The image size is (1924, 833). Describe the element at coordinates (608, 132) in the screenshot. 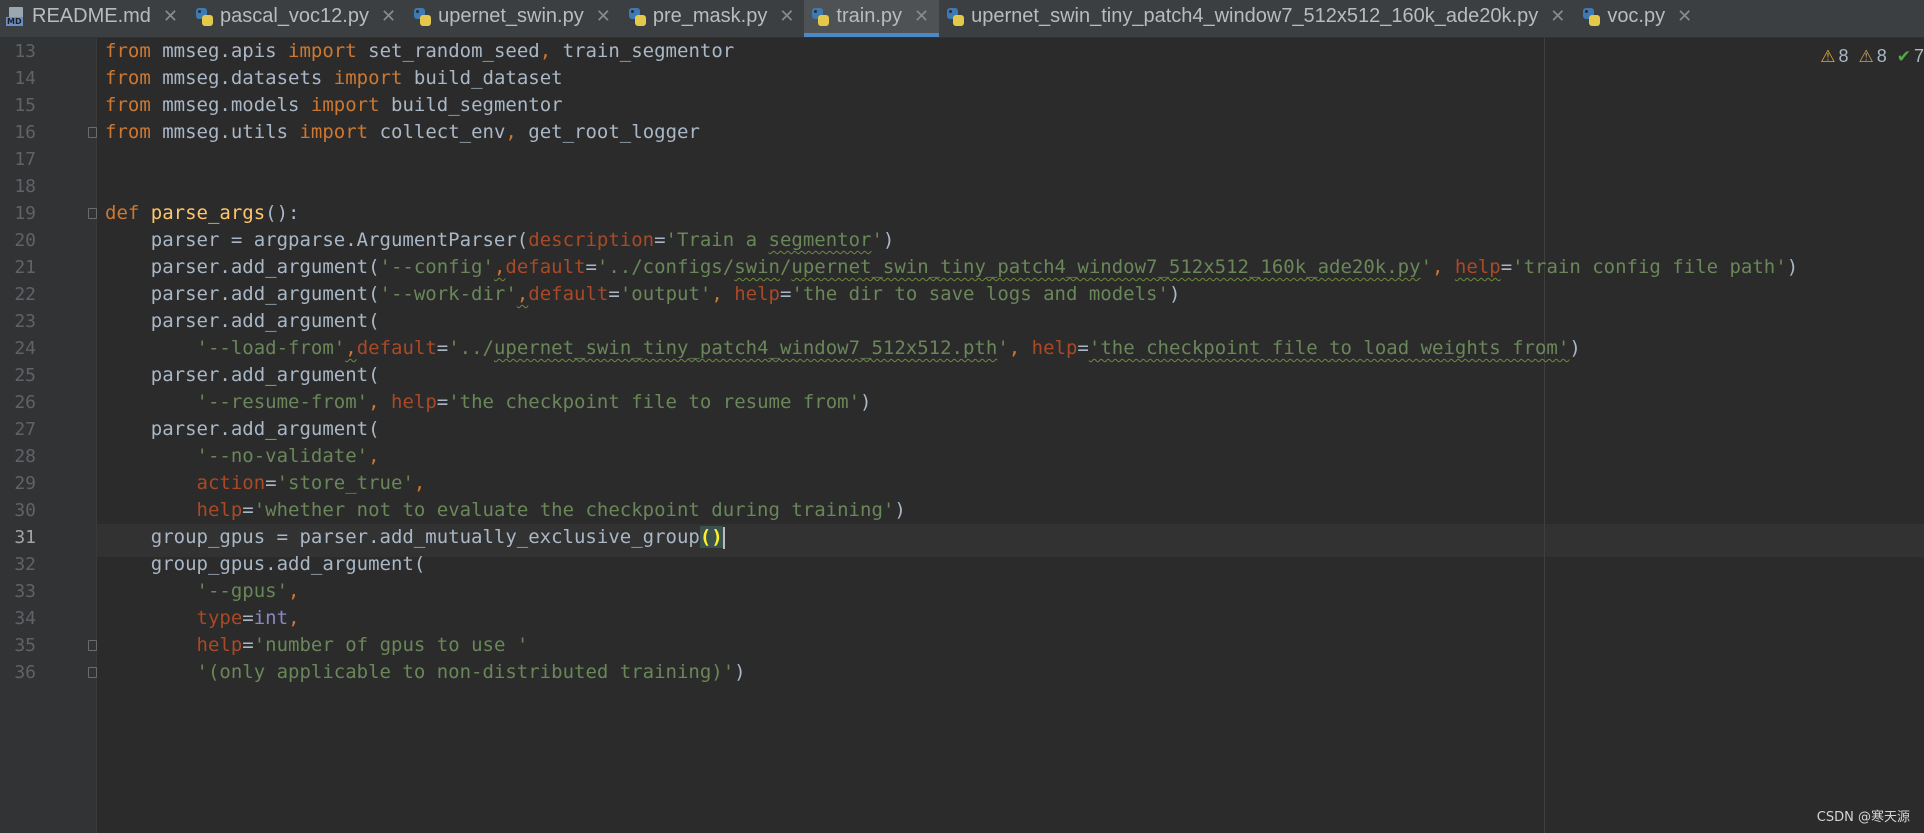

I see `code-token: get_root_logger` at that location.